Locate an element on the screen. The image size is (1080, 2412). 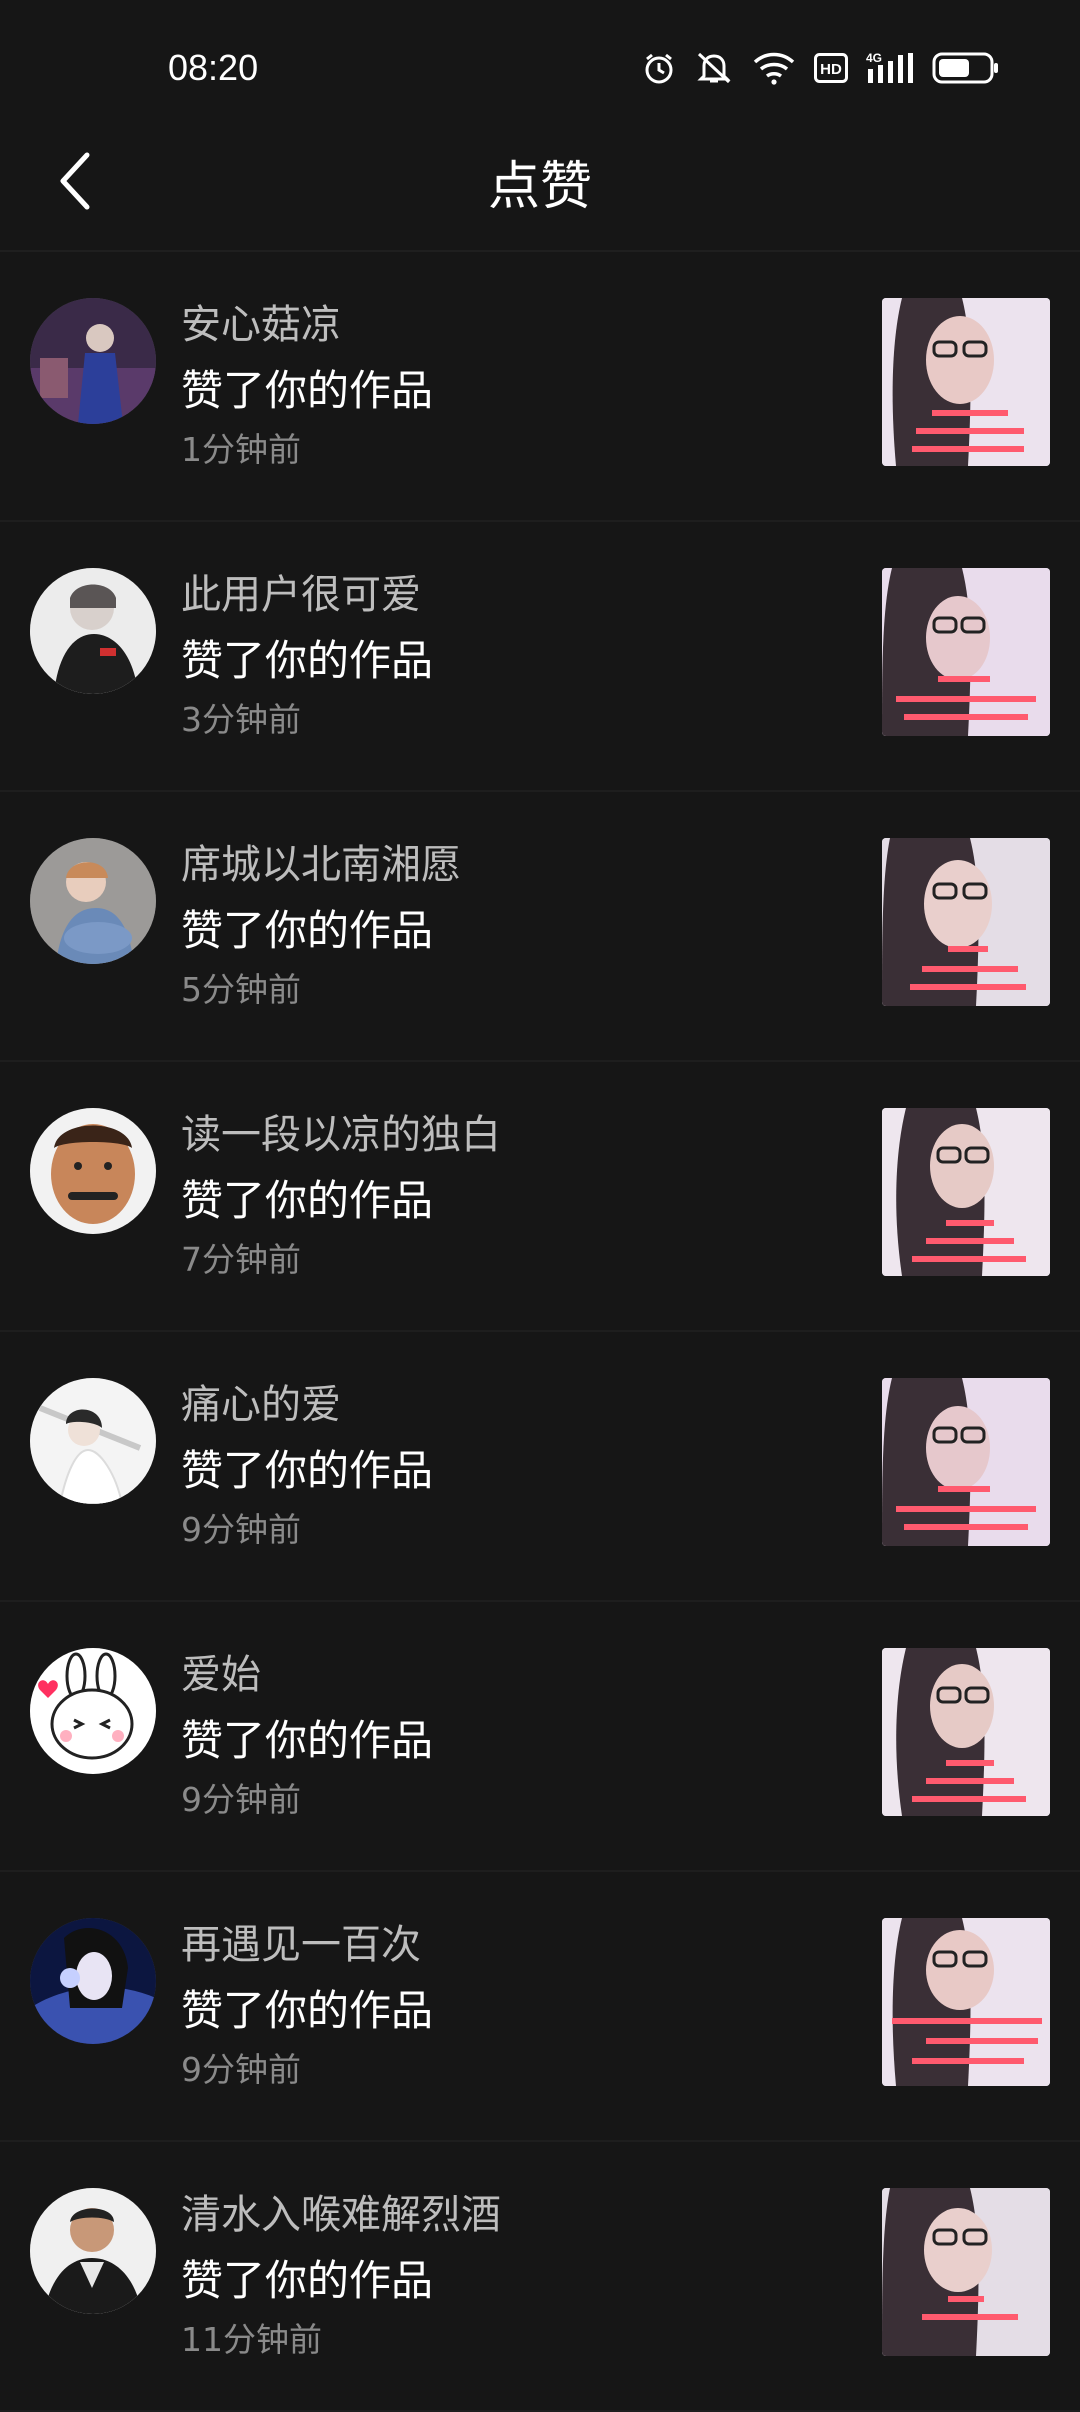
status-icons: HD 4G is located at coordinates (821, 68).